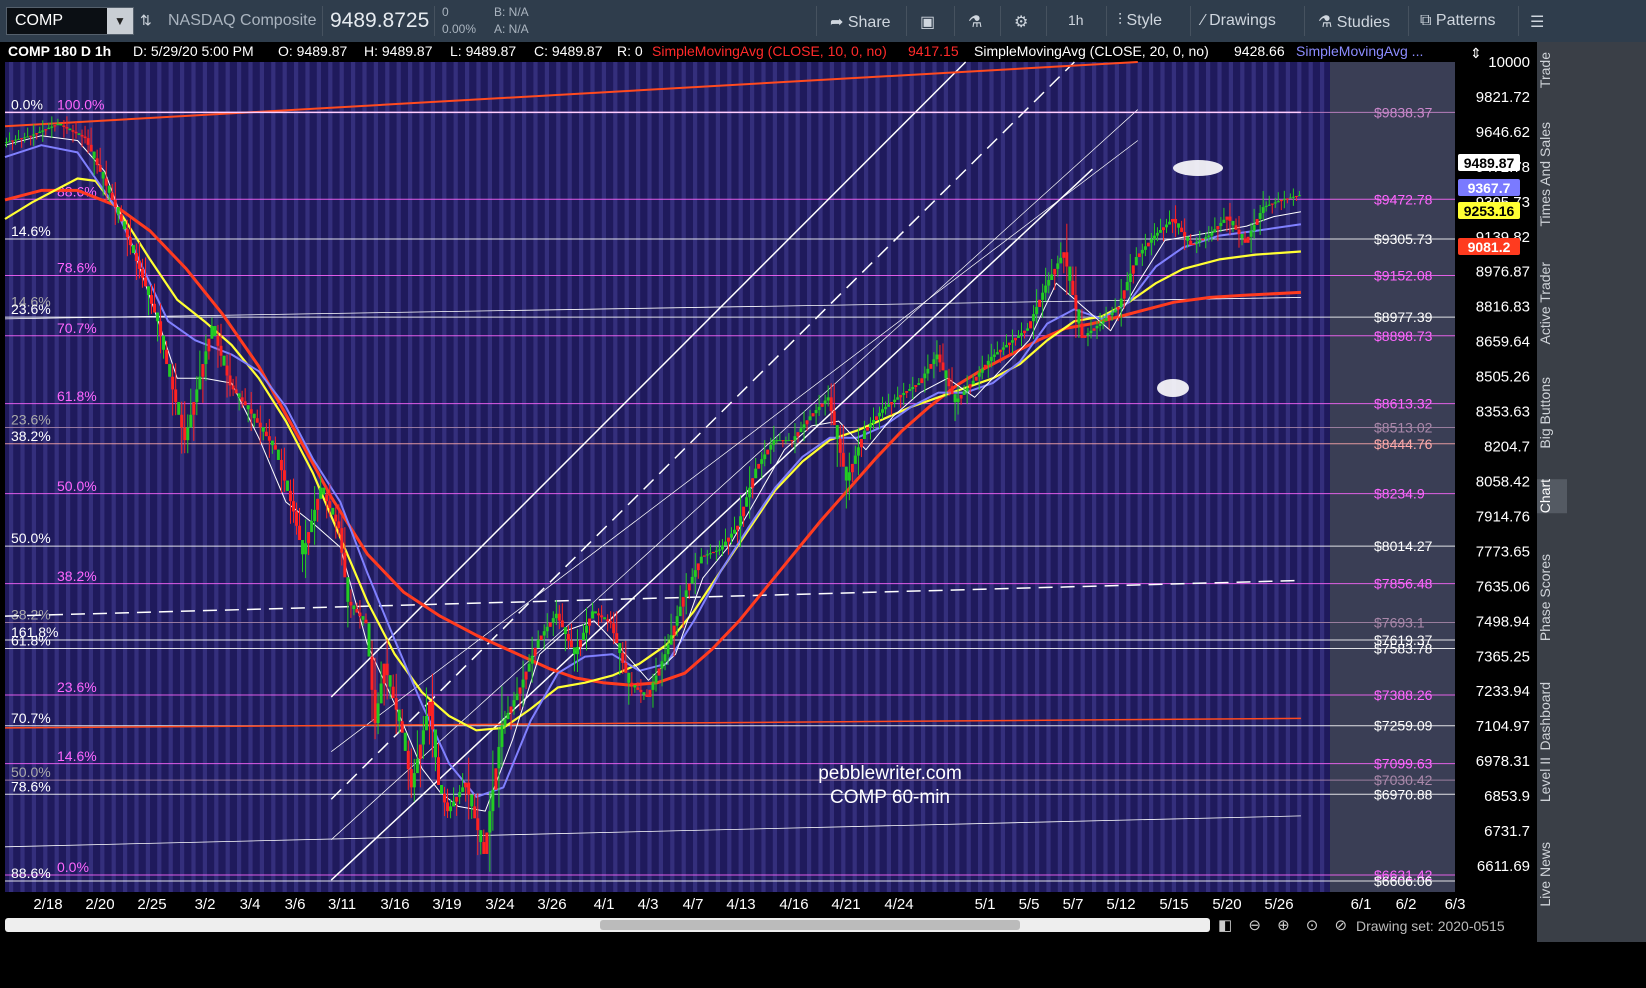 The height and width of the screenshot is (988, 1646). Describe the element at coordinates (1537, 22) in the screenshot. I see `menu-icon: ☰` at that location.